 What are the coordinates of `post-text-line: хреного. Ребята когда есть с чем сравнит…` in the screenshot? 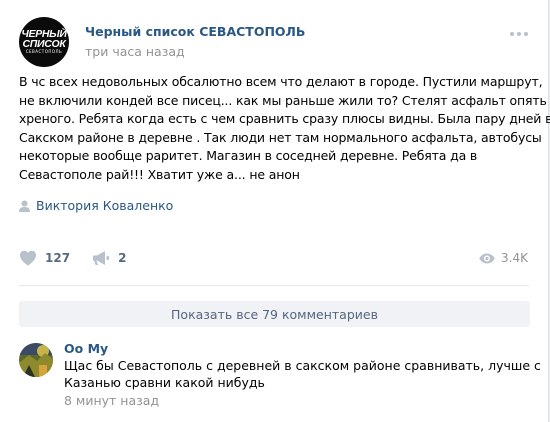 It's located at (284, 119).